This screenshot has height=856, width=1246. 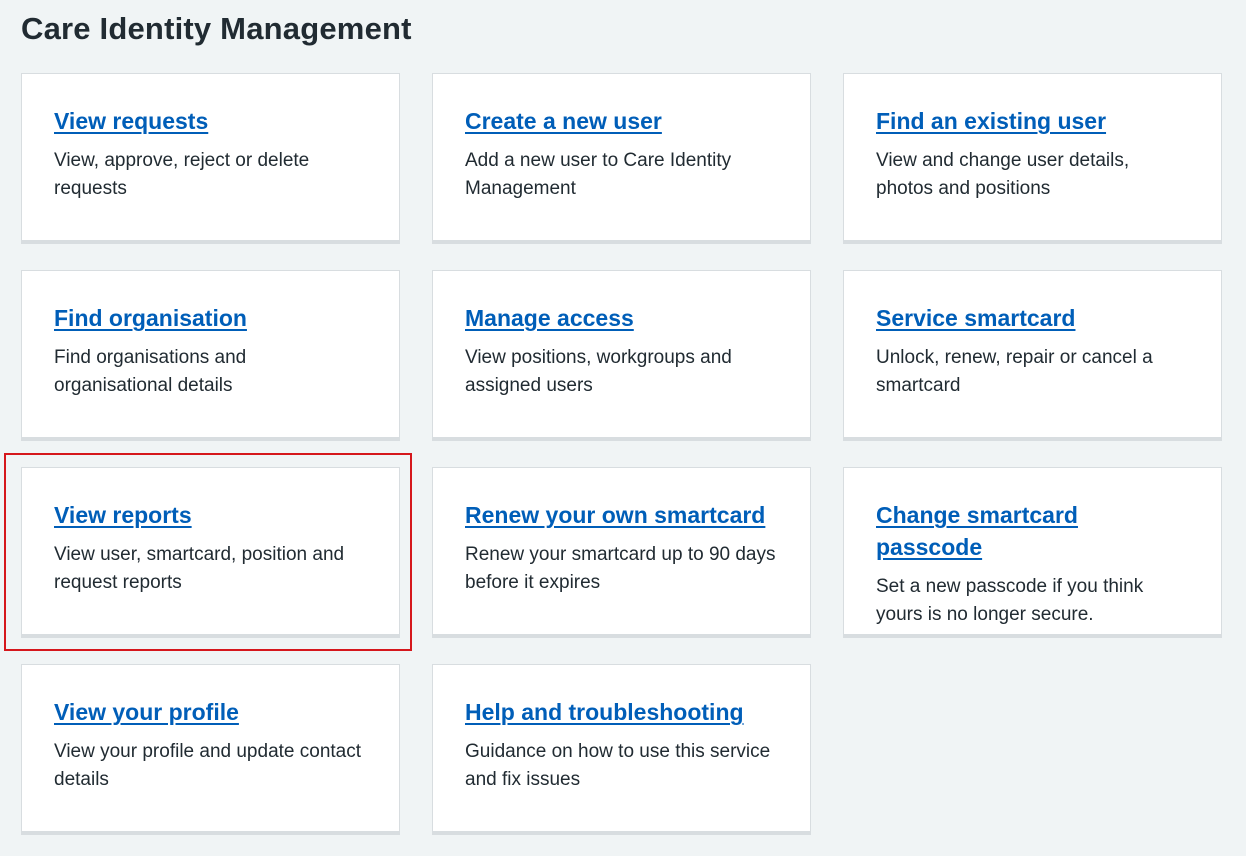 What do you see at coordinates (131, 121) in the screenshot?
I see `view-requests-link: View requests` at bounding box center [131, 121].